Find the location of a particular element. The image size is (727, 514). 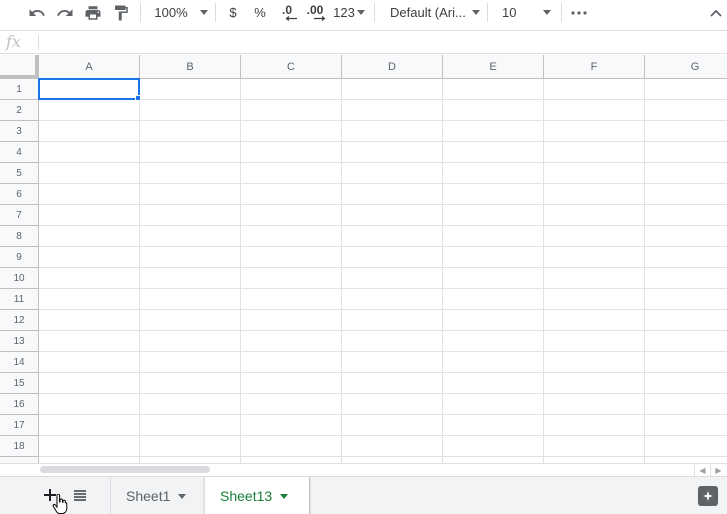

column-header-d: D is located at coordinates (392, 67).